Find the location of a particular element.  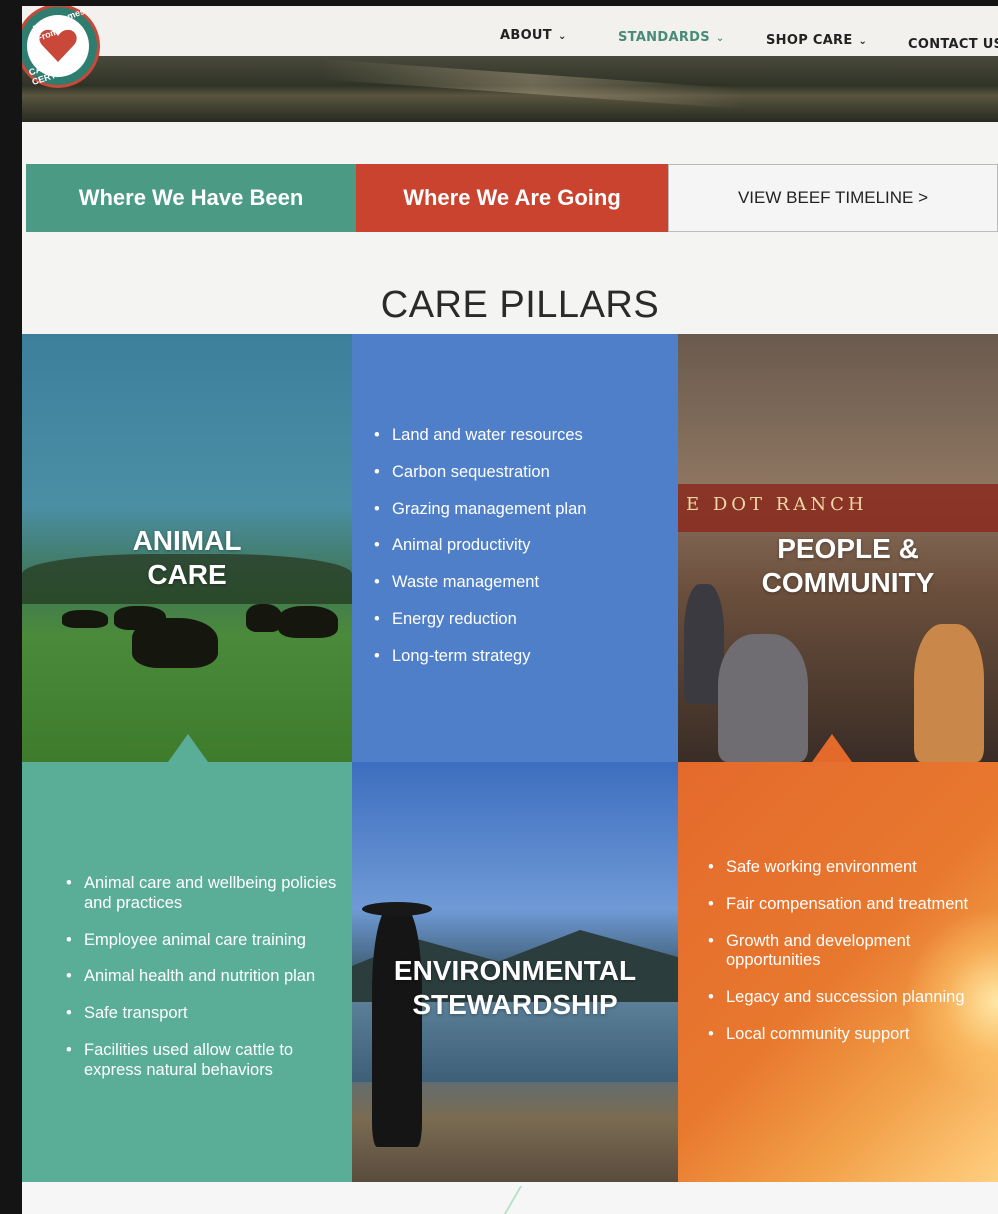

animal-care-title: ANIMAL CARE is located at coordinates (187, 557).